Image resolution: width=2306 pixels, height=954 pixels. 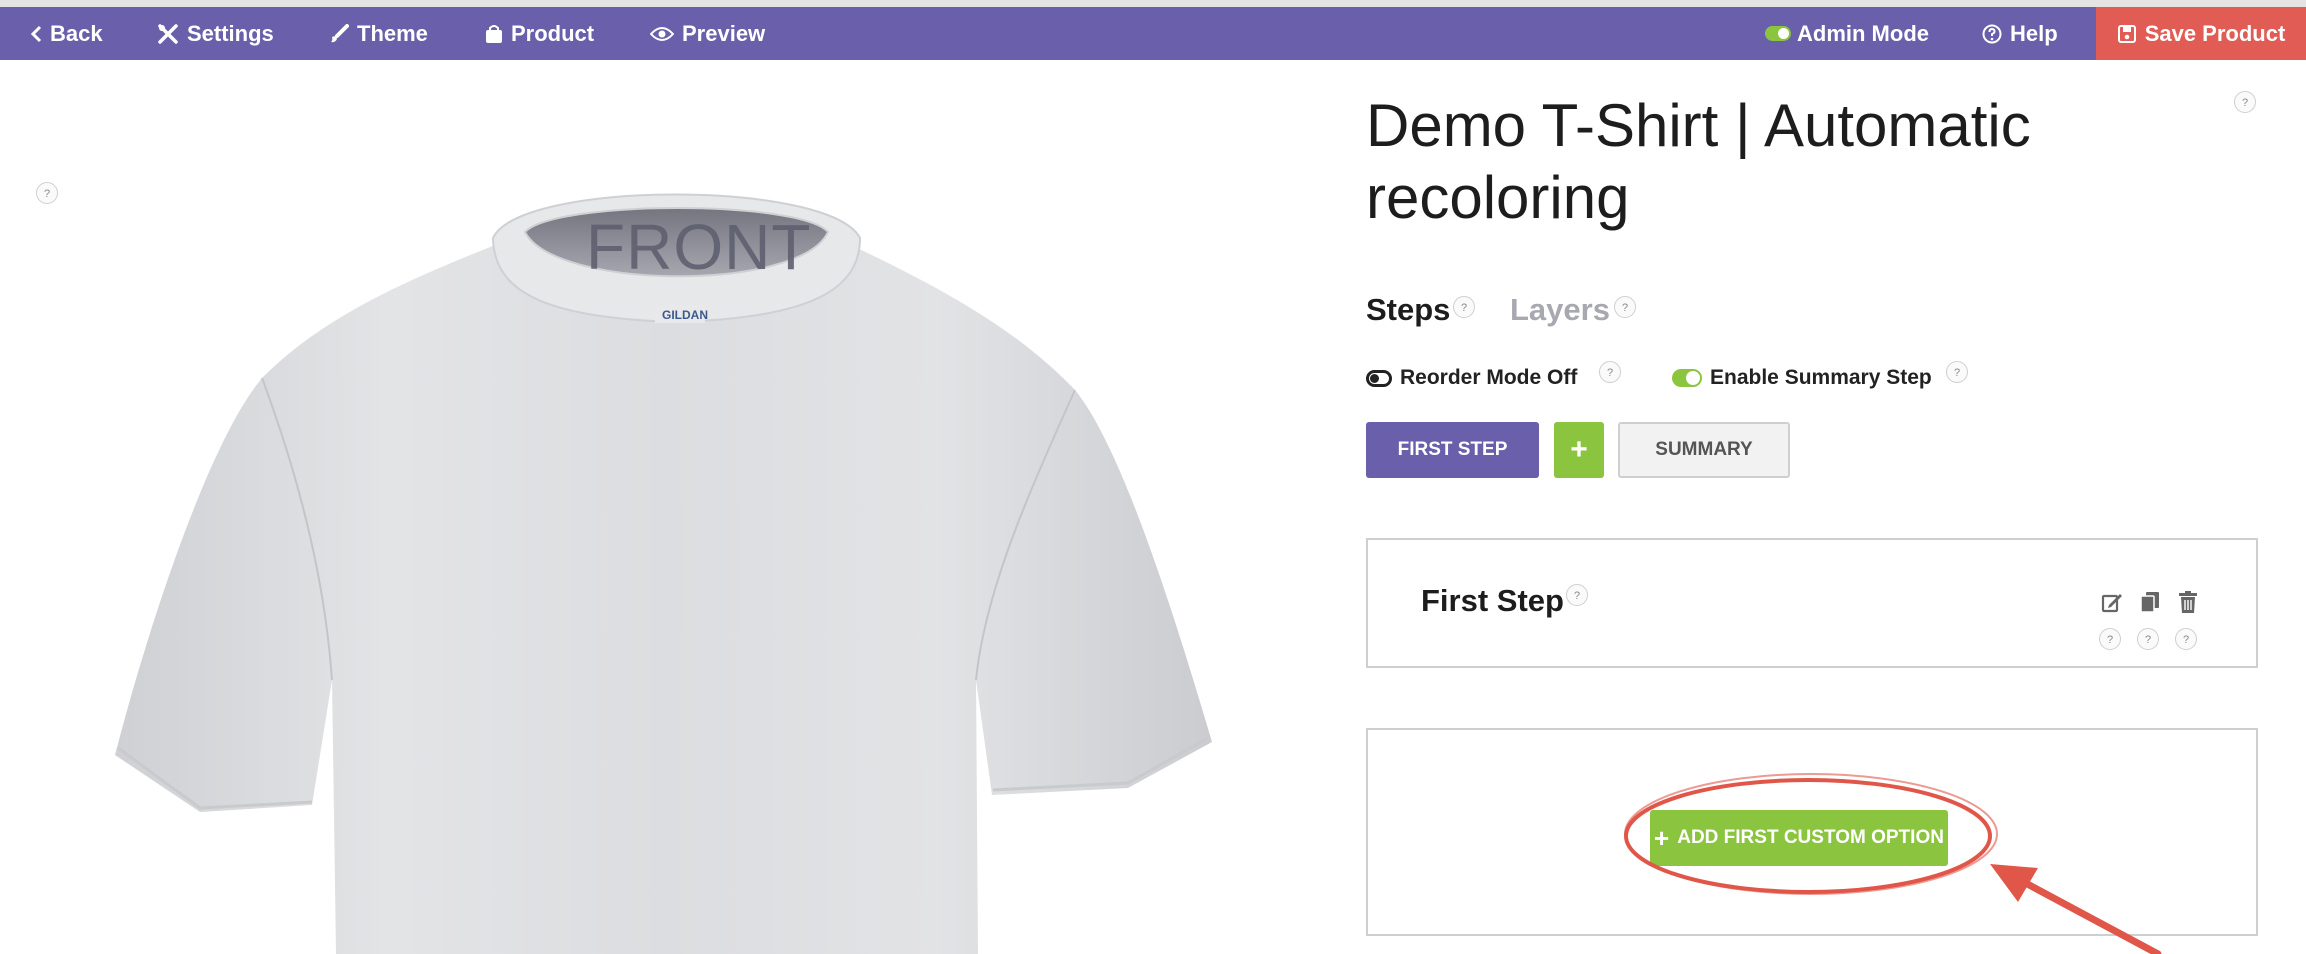 What do you see at coordinates (230, 33) in the screenshot?
I see `settings-label: Settings` at bounding box center [230, 33].